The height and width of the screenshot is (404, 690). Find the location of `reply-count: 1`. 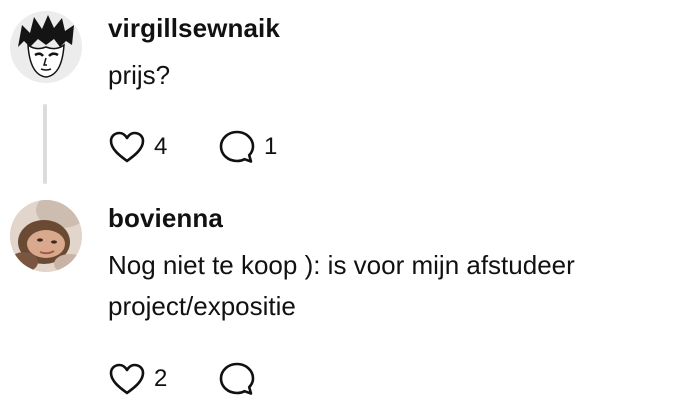

reply-count: 1 is located at coordinates (271, 146).